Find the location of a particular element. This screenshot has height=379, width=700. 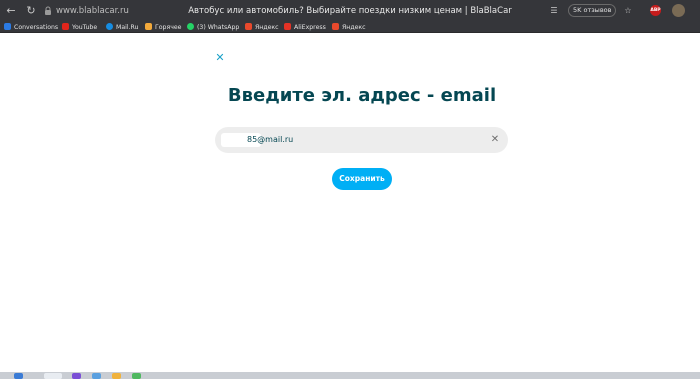

bookmark-yandex: Яндекс is located at coordinates (262, 27).